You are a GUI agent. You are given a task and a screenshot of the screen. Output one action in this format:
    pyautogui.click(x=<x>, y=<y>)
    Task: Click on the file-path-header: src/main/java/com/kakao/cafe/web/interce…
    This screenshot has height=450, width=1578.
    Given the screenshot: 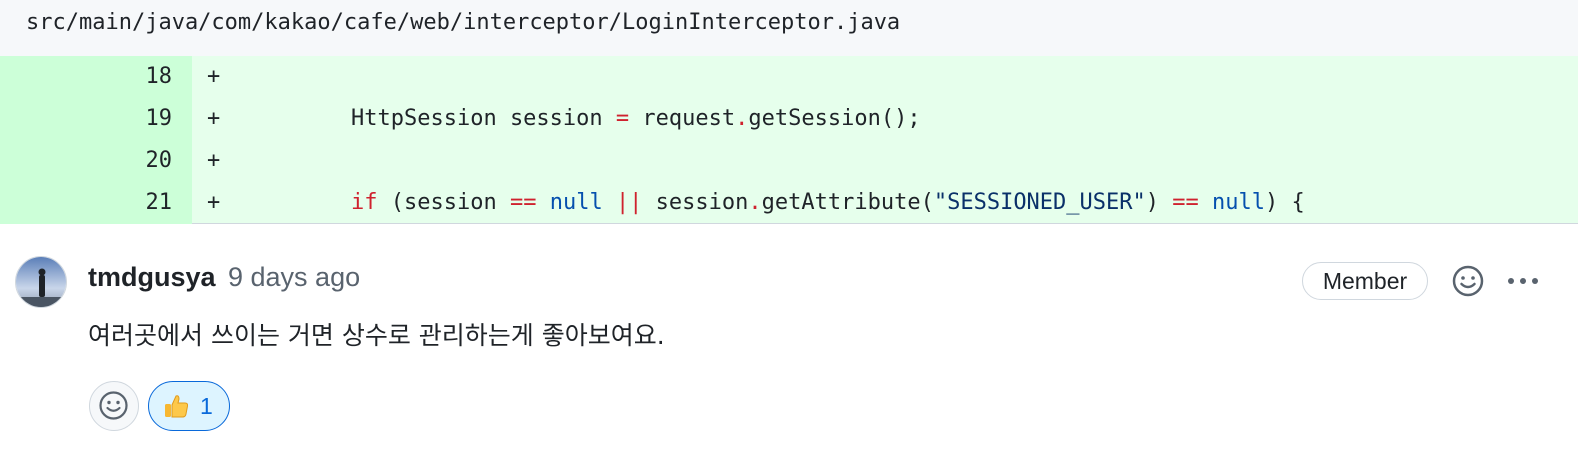 What is the action you would take?
    pyautogui.click(x=789, y=28)
    